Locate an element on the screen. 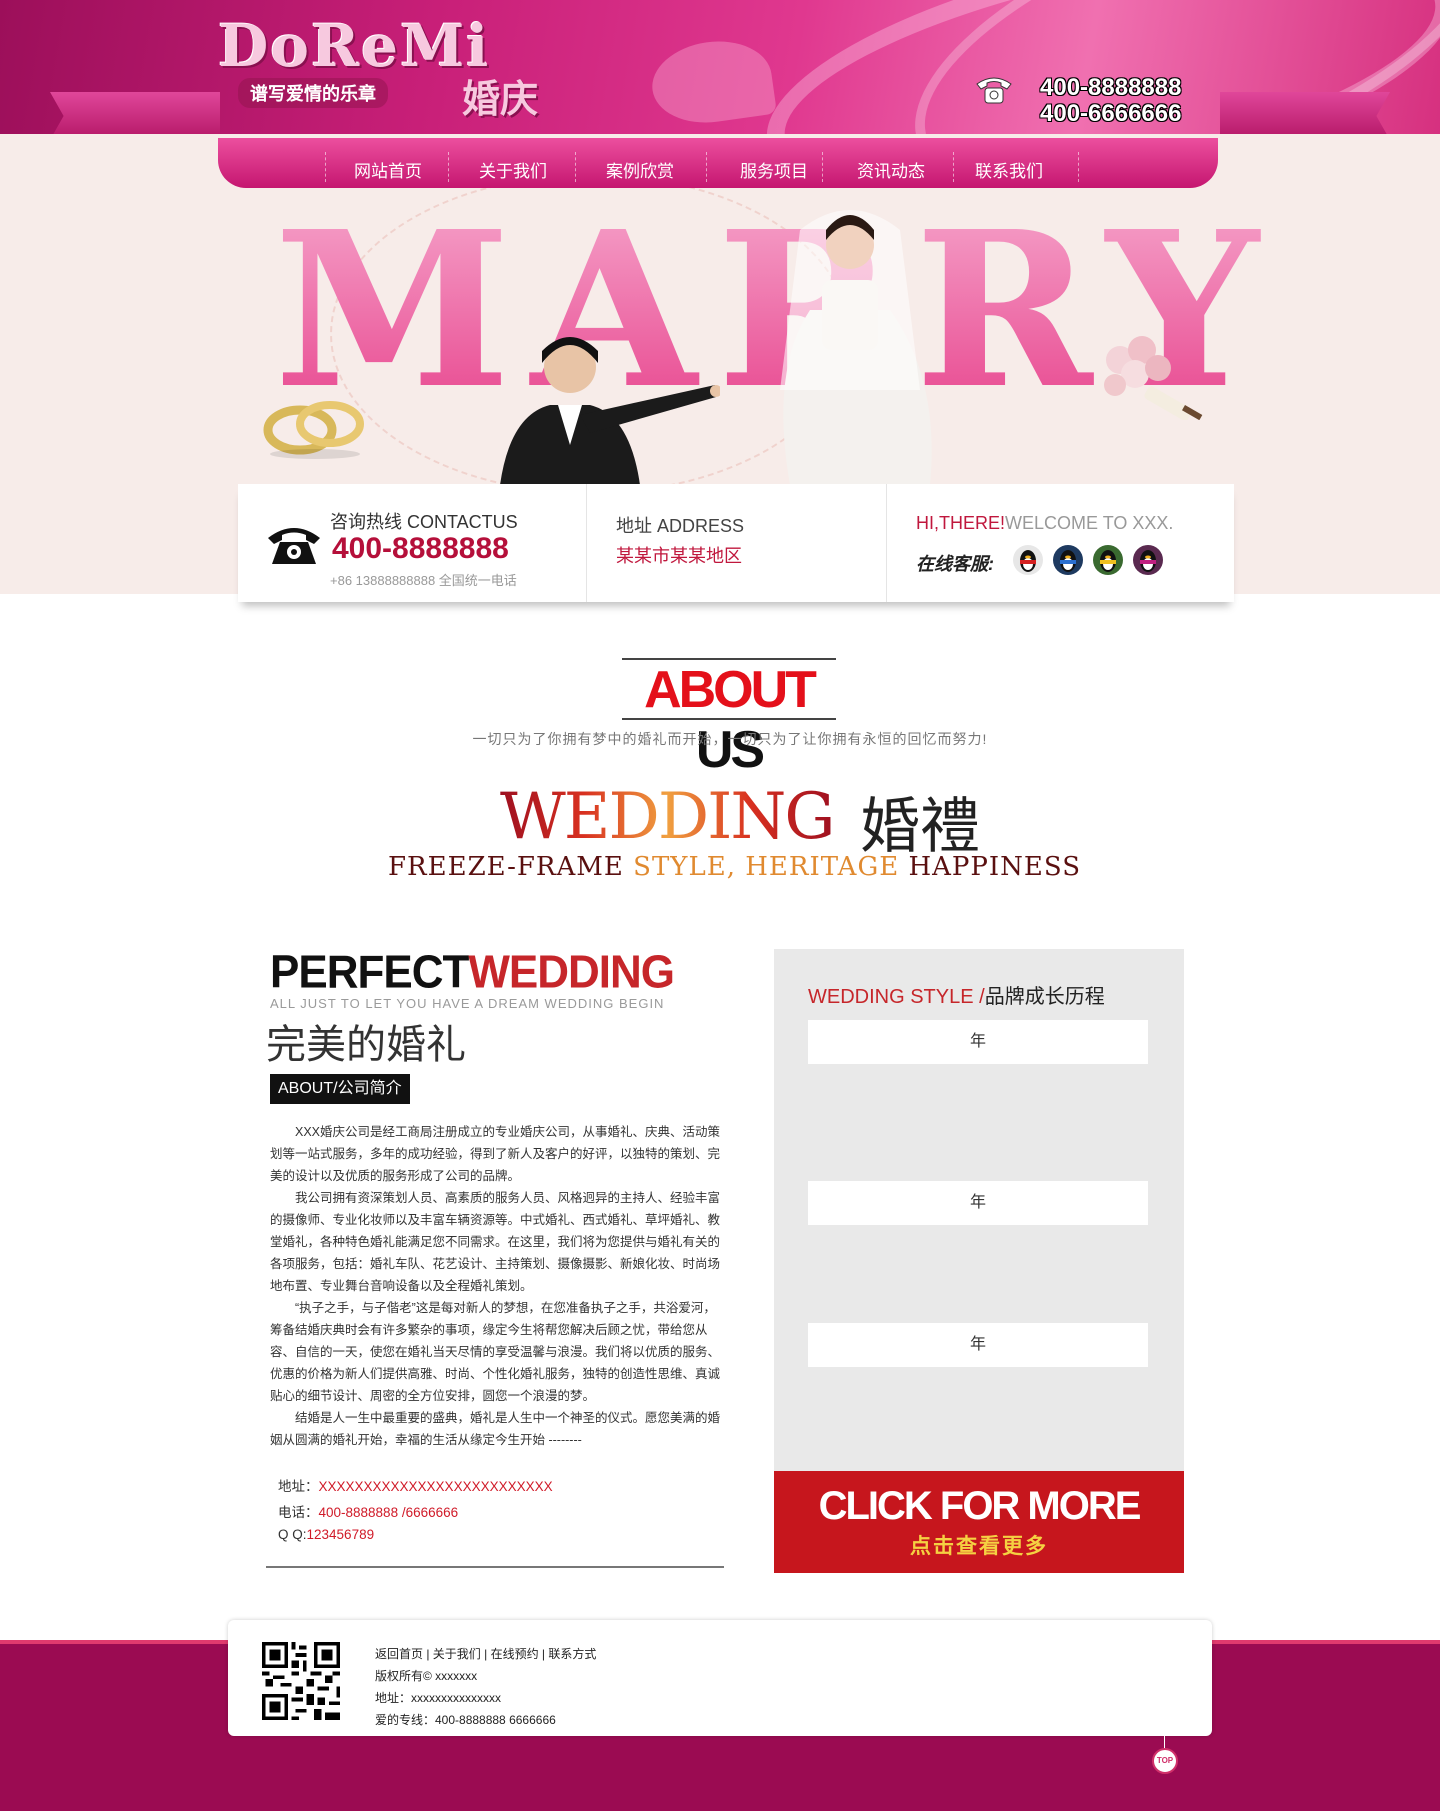  address-label: 地址 ADDRESS is located at coordinates (680, 526).